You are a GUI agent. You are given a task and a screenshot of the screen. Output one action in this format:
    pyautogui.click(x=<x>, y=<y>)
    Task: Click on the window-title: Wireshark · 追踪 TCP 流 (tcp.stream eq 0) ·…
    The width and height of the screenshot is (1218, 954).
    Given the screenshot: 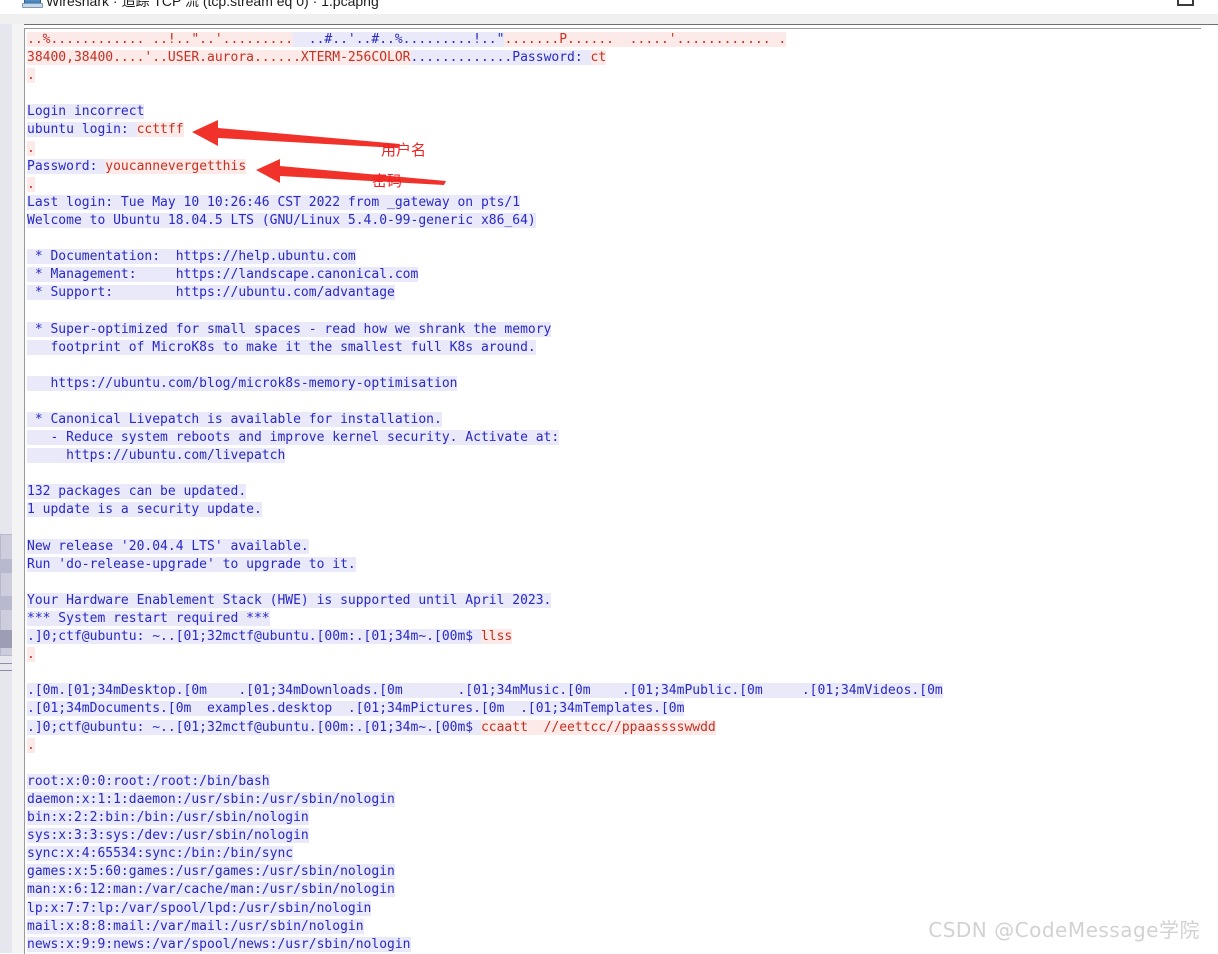 What is the action you would take?
    pyautogui.click(x=212, y=5)
    